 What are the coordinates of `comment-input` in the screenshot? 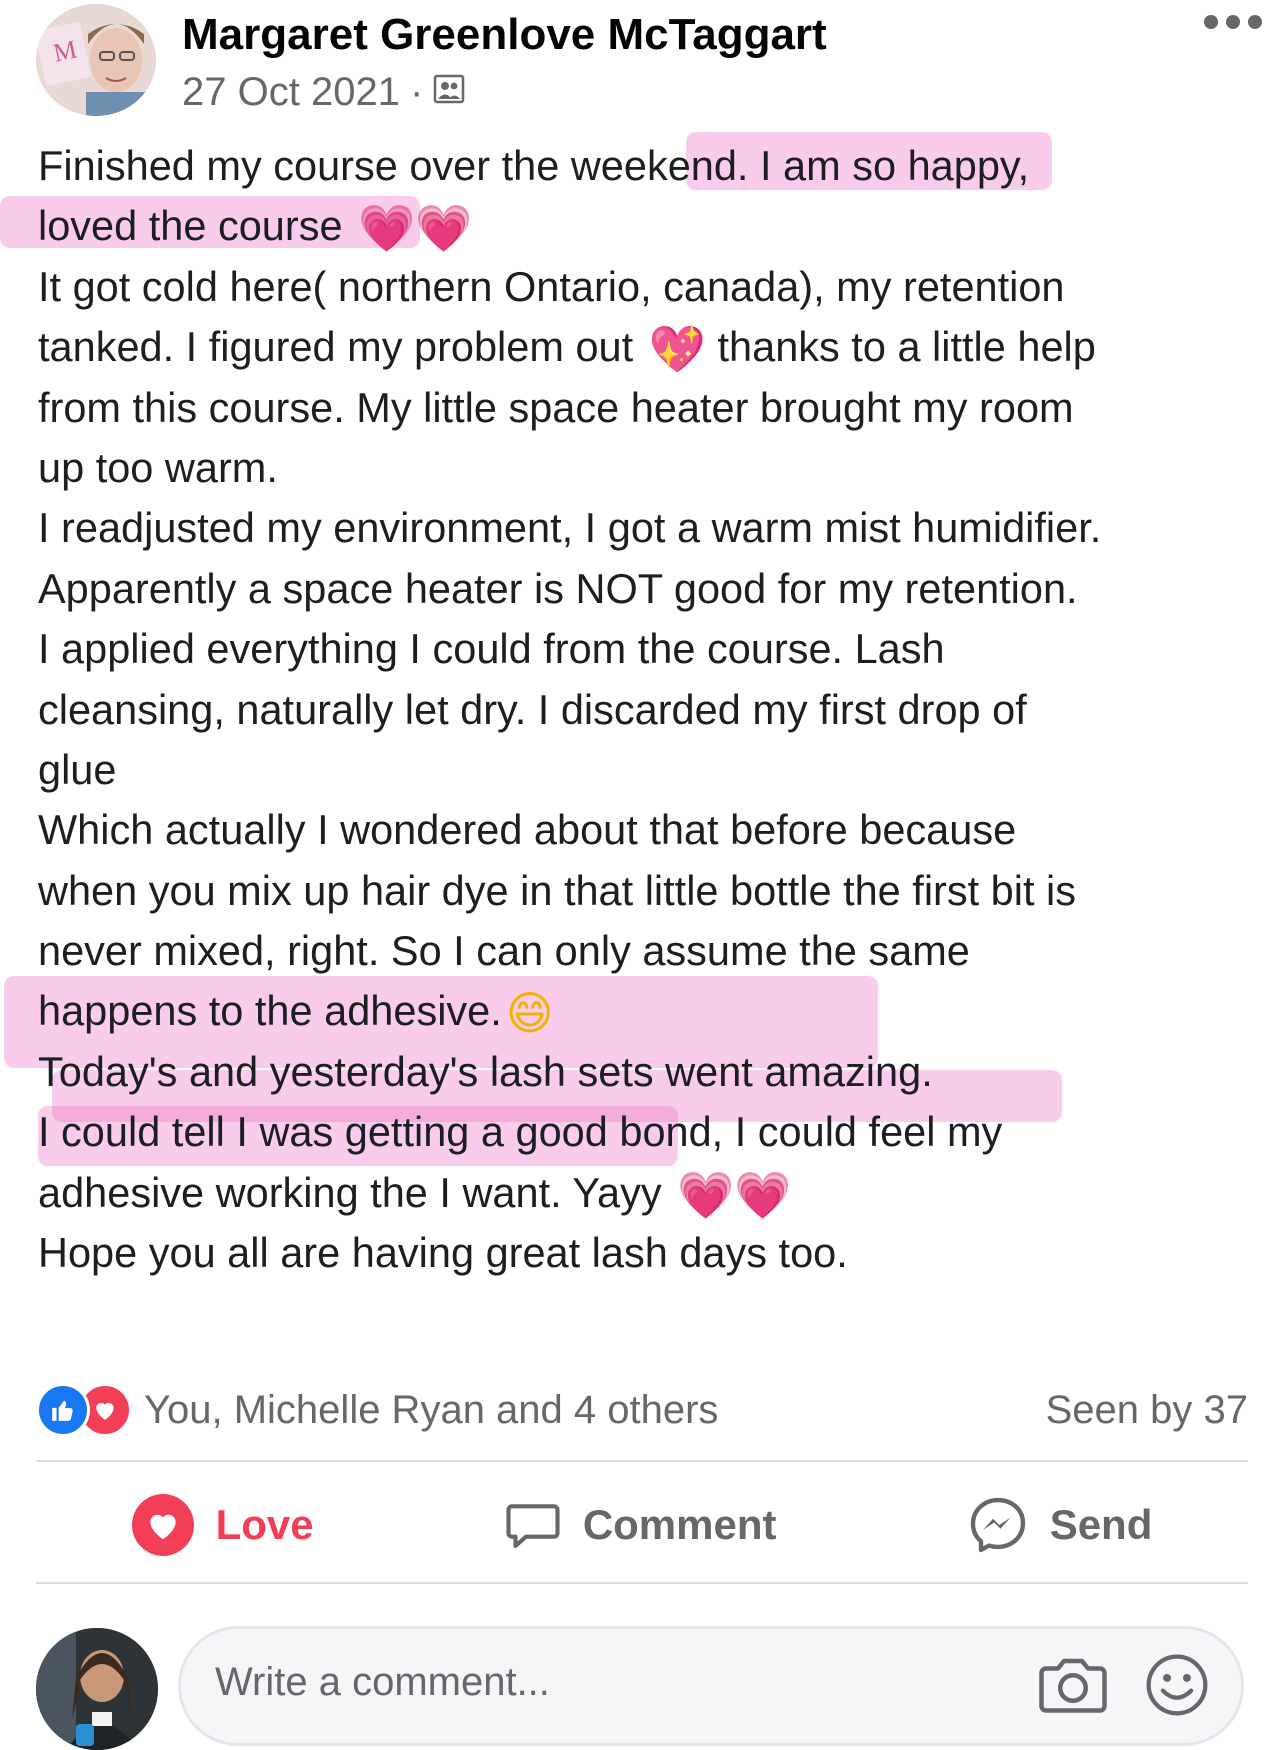 It's located at (595, 1682).